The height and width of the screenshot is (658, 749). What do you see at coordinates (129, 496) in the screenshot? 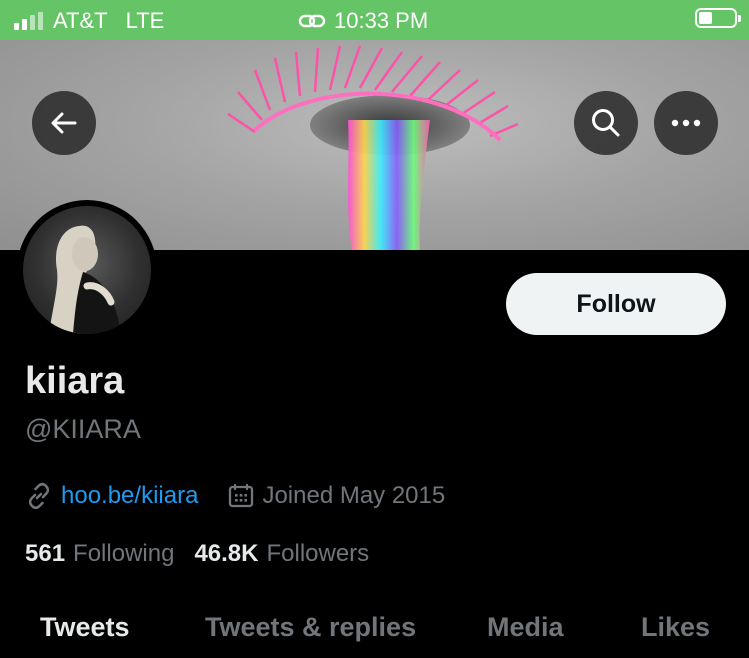
I see `profile-link: hoo.be/kiiara` at bounding box center [129, 496].